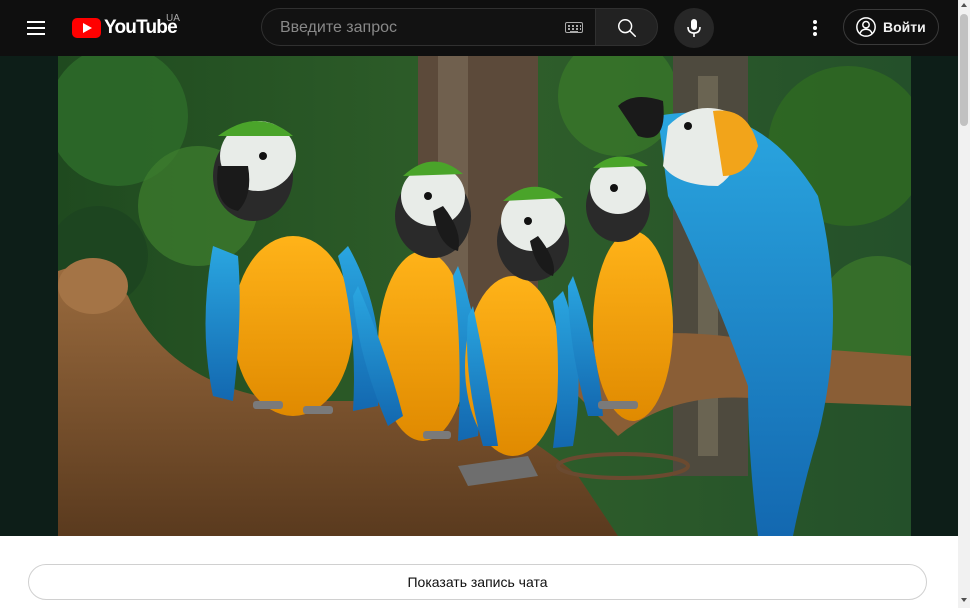 The image size is (970, 608). What do you see at coordinates (125, 28) in the screenshot?
I see `youtube-logo: YouTube` at bounding box center [125, 28].